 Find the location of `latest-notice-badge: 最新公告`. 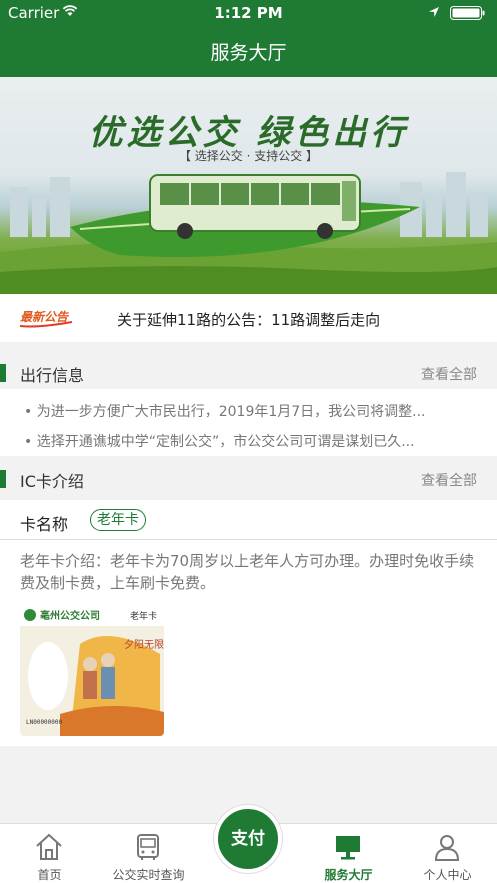

latest-notice-badge: 最新公告 is located at coordinates (46, 319).